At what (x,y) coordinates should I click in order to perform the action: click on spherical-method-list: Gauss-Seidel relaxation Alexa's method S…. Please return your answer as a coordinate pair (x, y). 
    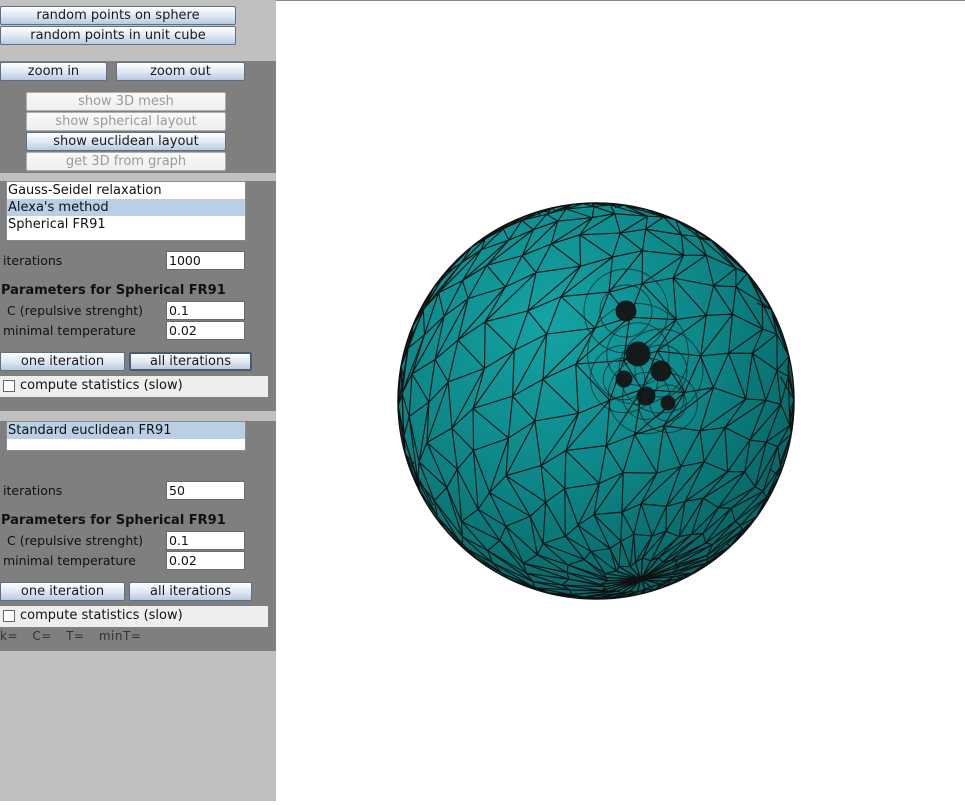
    Looking at the image, I should click on (126, 211).